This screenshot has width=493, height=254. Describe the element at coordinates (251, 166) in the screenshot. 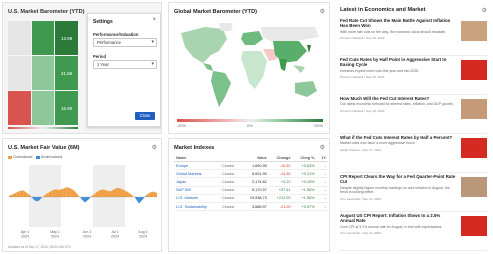

I see `table-row: Europe Closed 1,690.95 -10.52 +0.63% -` at that location.